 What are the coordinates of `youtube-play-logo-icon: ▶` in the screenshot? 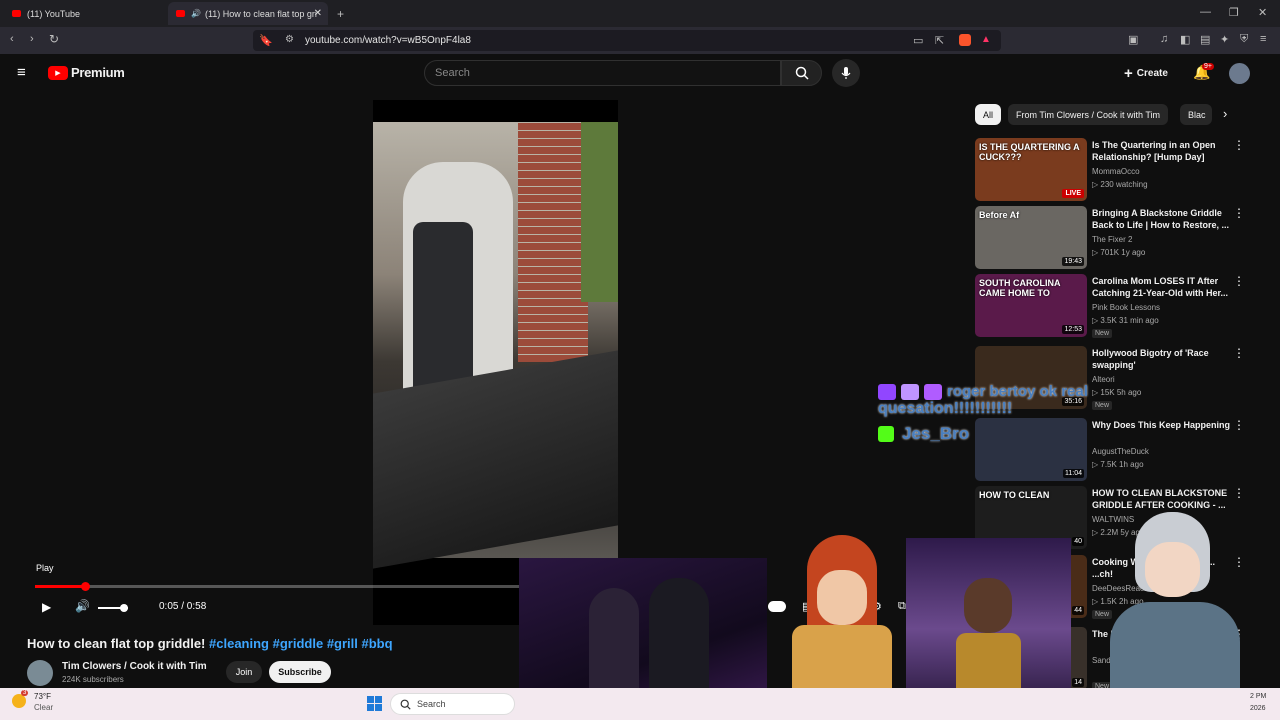 It's located at (58, 72).